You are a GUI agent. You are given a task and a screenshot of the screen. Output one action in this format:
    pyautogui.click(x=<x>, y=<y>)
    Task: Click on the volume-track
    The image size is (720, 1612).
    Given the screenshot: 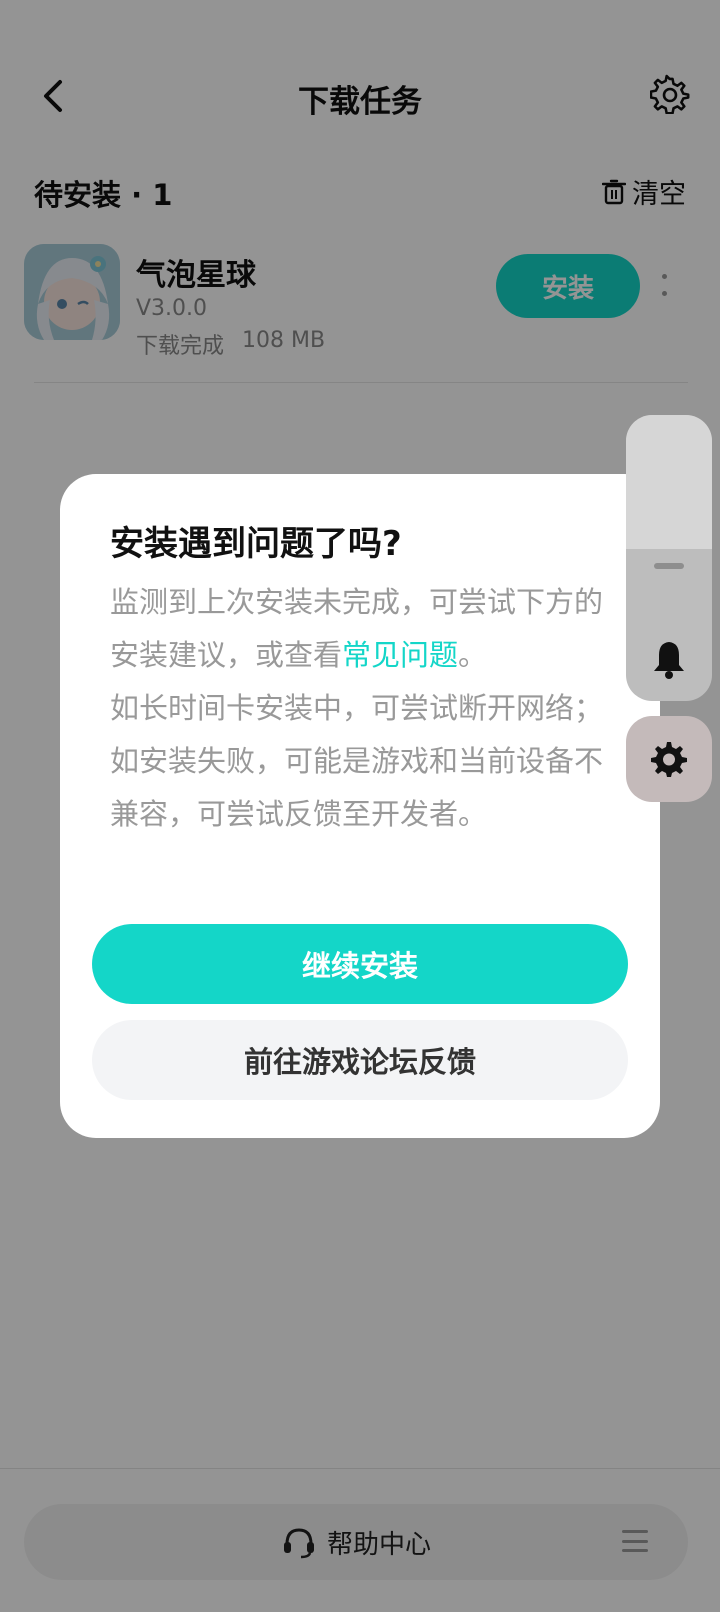 What is the action you would take?
    pyautogui.click(x=669, y=482)
    